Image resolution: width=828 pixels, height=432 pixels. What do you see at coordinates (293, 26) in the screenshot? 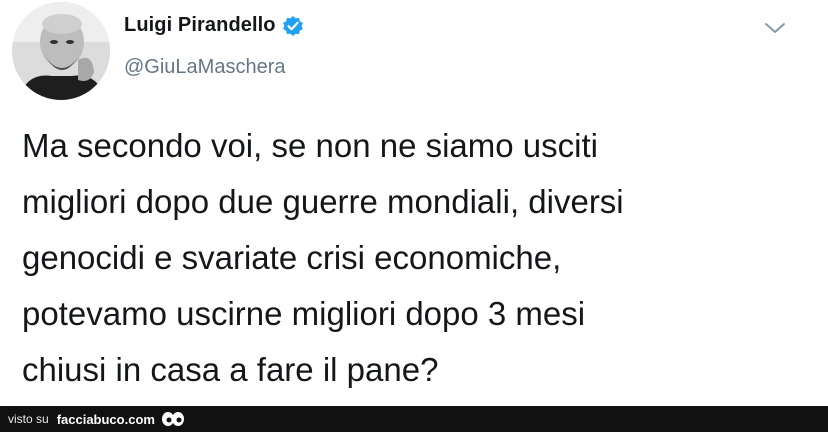
I see `verified-badge-icon` at bounding box center [293, 26].